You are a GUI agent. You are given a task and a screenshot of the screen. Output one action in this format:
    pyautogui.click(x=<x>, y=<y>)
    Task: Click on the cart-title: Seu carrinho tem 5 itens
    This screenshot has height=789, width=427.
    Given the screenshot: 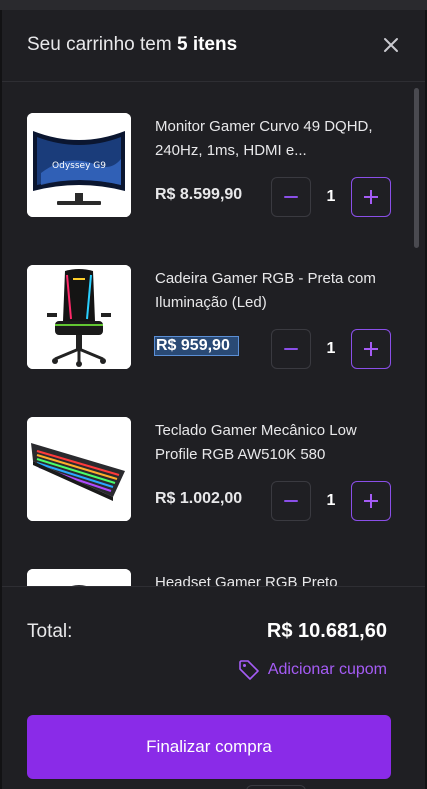 What is the action you would take?
    pyautogui.click(x=132, y=45)
    